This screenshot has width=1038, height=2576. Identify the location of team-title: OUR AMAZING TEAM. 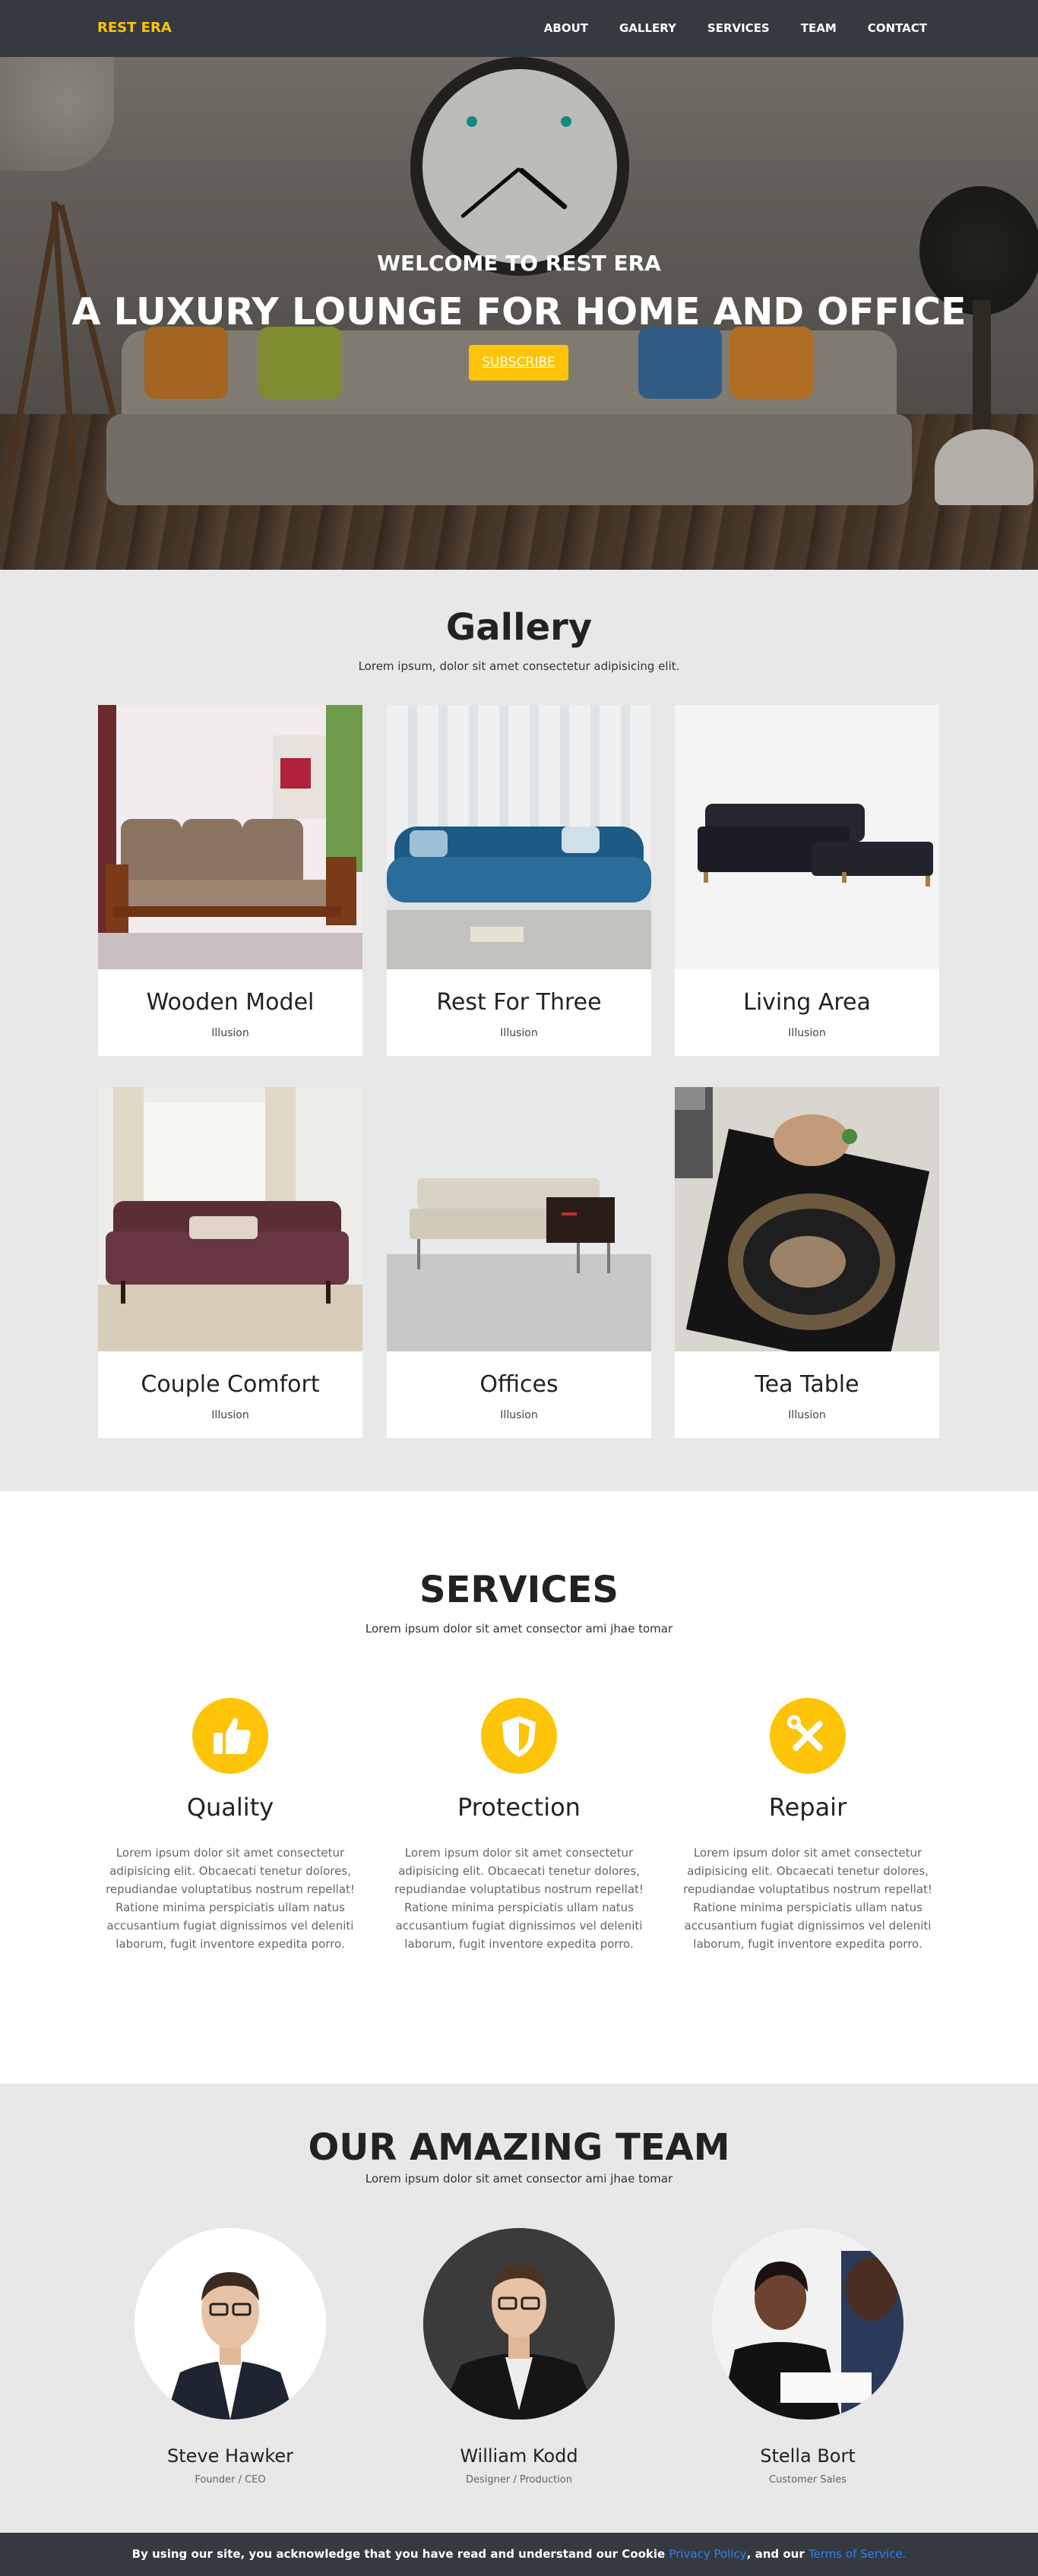
(519, 2147).